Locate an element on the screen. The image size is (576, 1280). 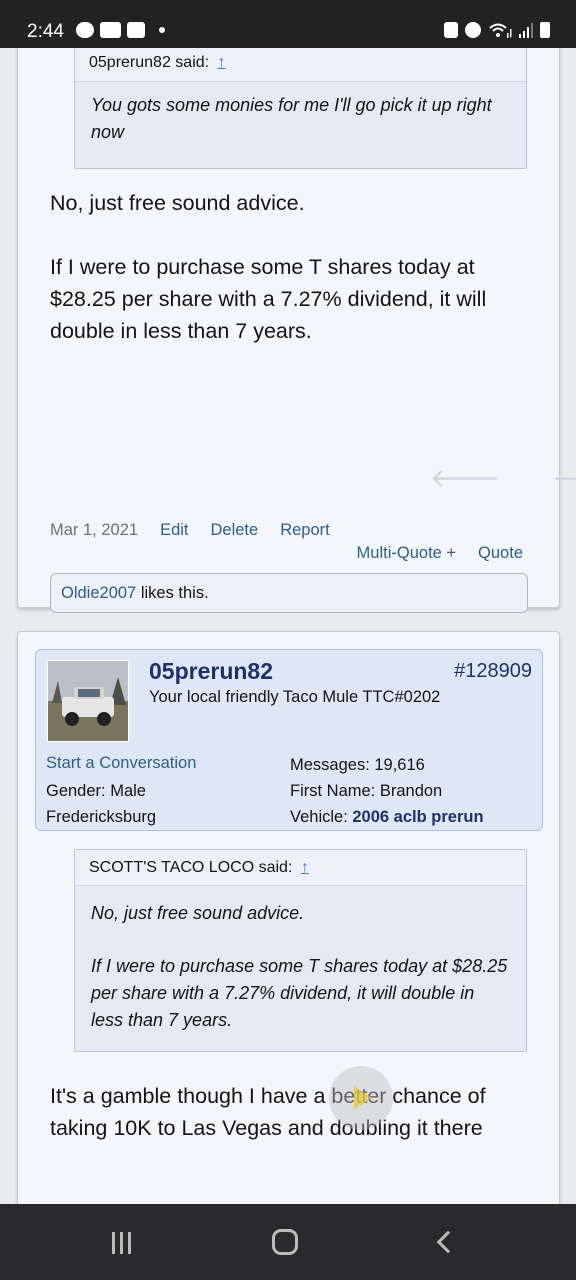
vehicle-label: Vehicle: is located at coordinates (321, 817).